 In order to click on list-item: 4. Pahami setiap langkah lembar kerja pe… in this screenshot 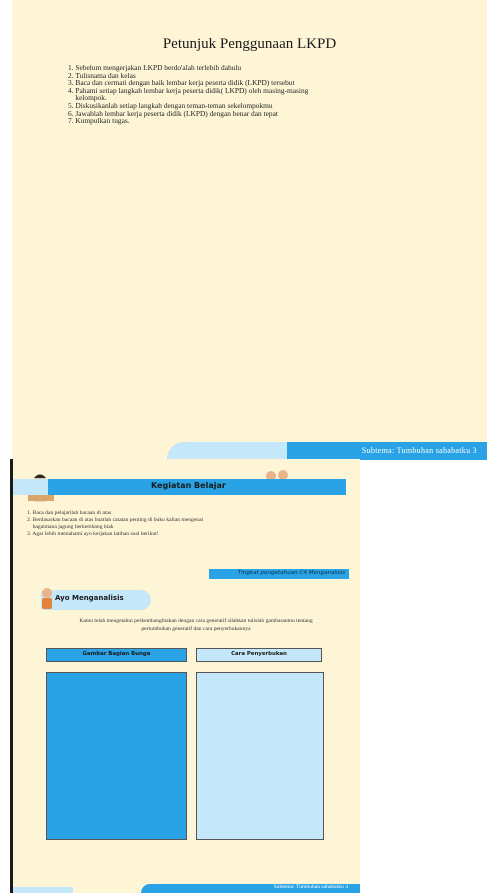, I will do `click(188, 90)`.